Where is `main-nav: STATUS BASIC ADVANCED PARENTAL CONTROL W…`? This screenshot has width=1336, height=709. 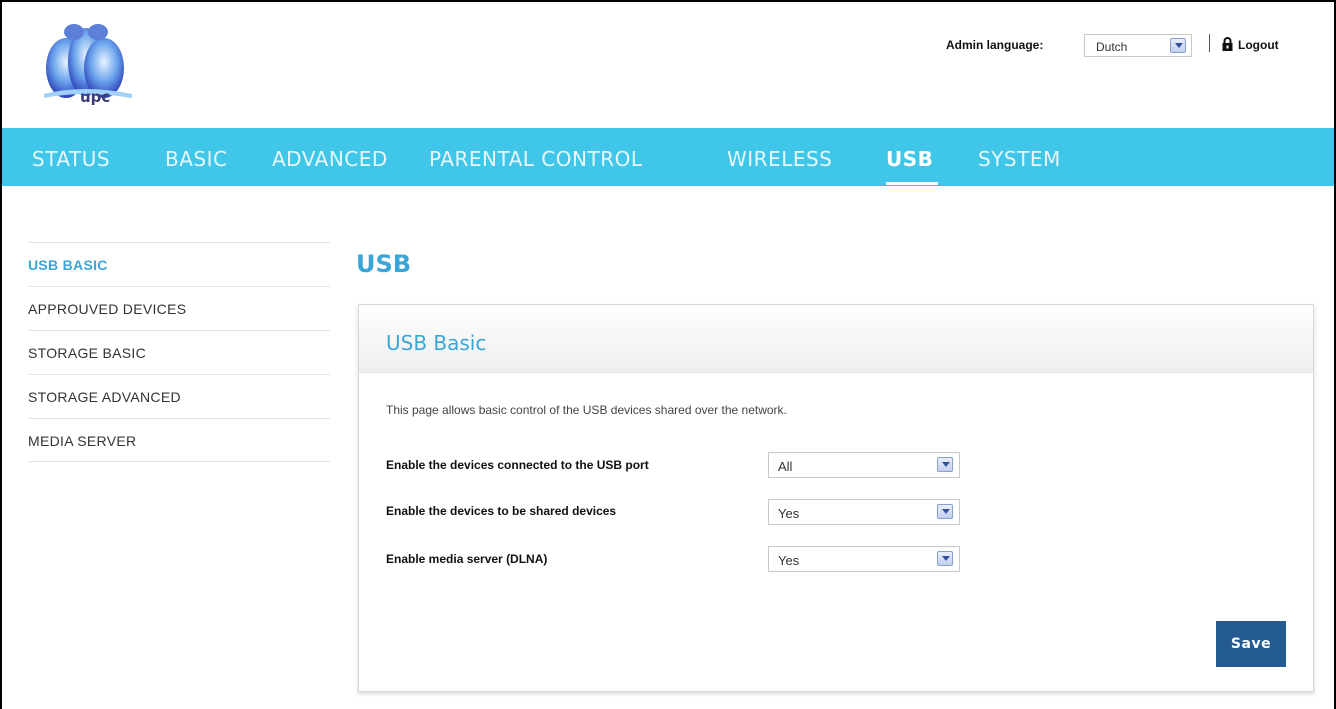
main-nav: STATUS BASIC ADVANCED PARENTAL CONTROL W… is located at coordinates (668, 157).